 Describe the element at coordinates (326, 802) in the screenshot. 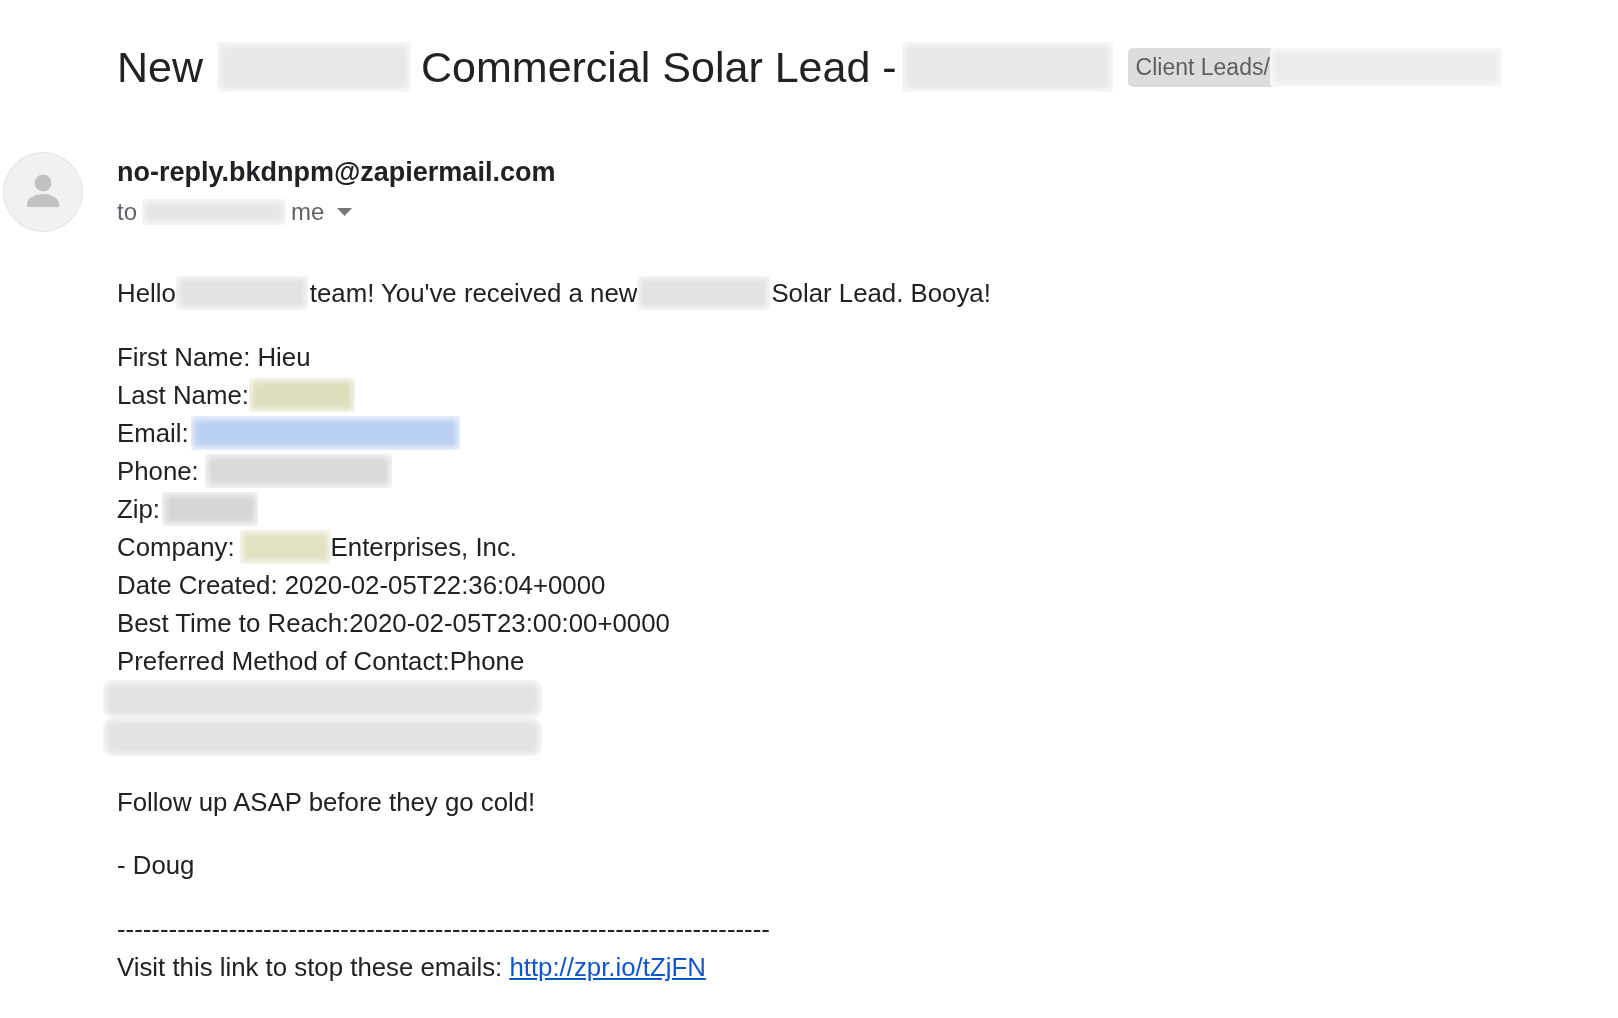

I see `closing-text: Follow up ASAP before they go cold!` at that location.